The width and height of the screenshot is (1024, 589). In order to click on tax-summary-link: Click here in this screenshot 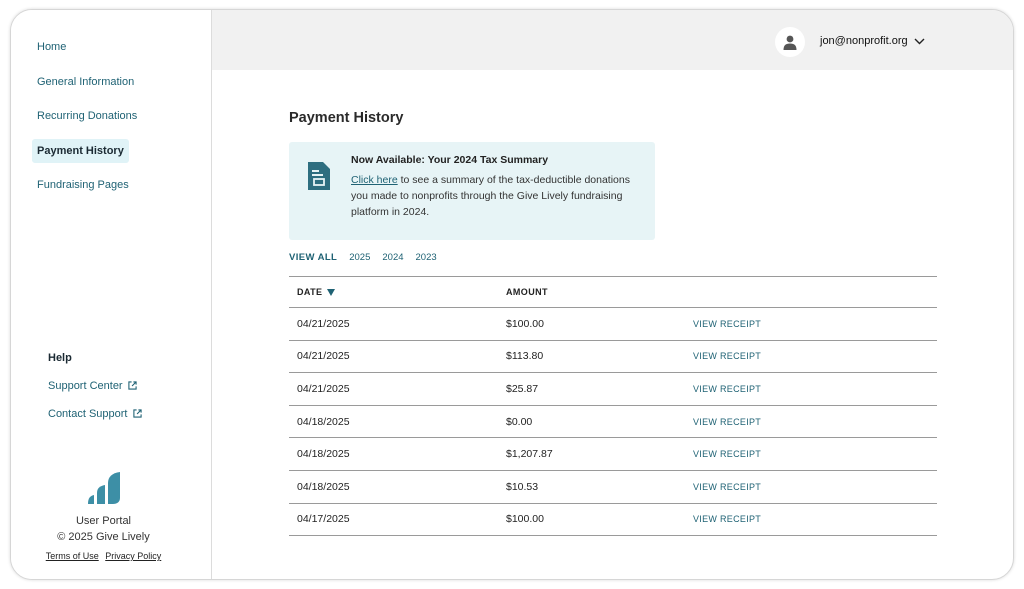, I will do `click(374, 180)`.